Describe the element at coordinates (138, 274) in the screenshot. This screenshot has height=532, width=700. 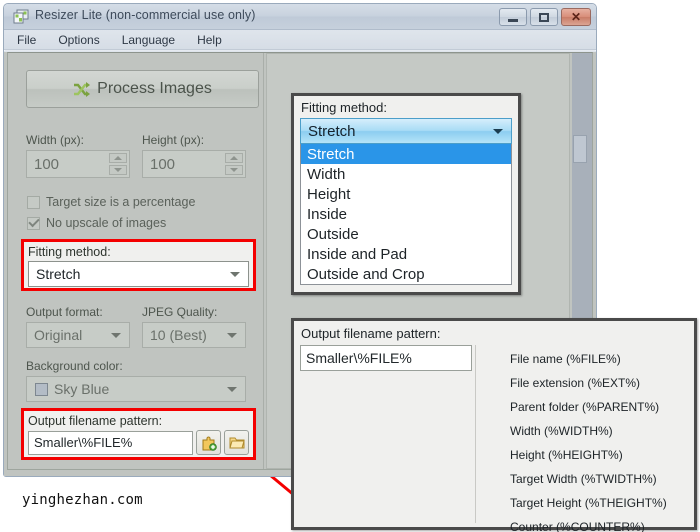
I see `fitting-method-combobox: Stretch` at that location.